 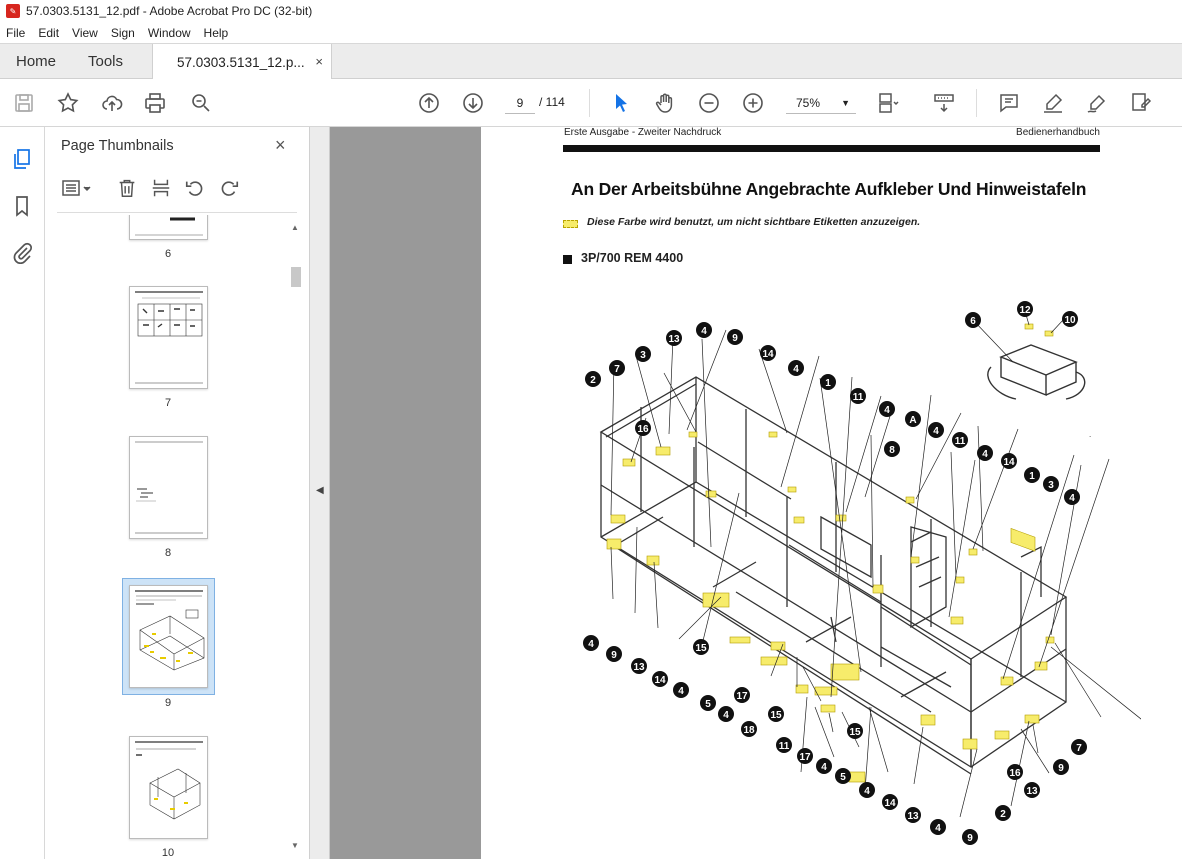 What do you see at coordinates (68, 103) in the screenshot?
I see `bookmark-star-icon` at bounding box center [68, 103].